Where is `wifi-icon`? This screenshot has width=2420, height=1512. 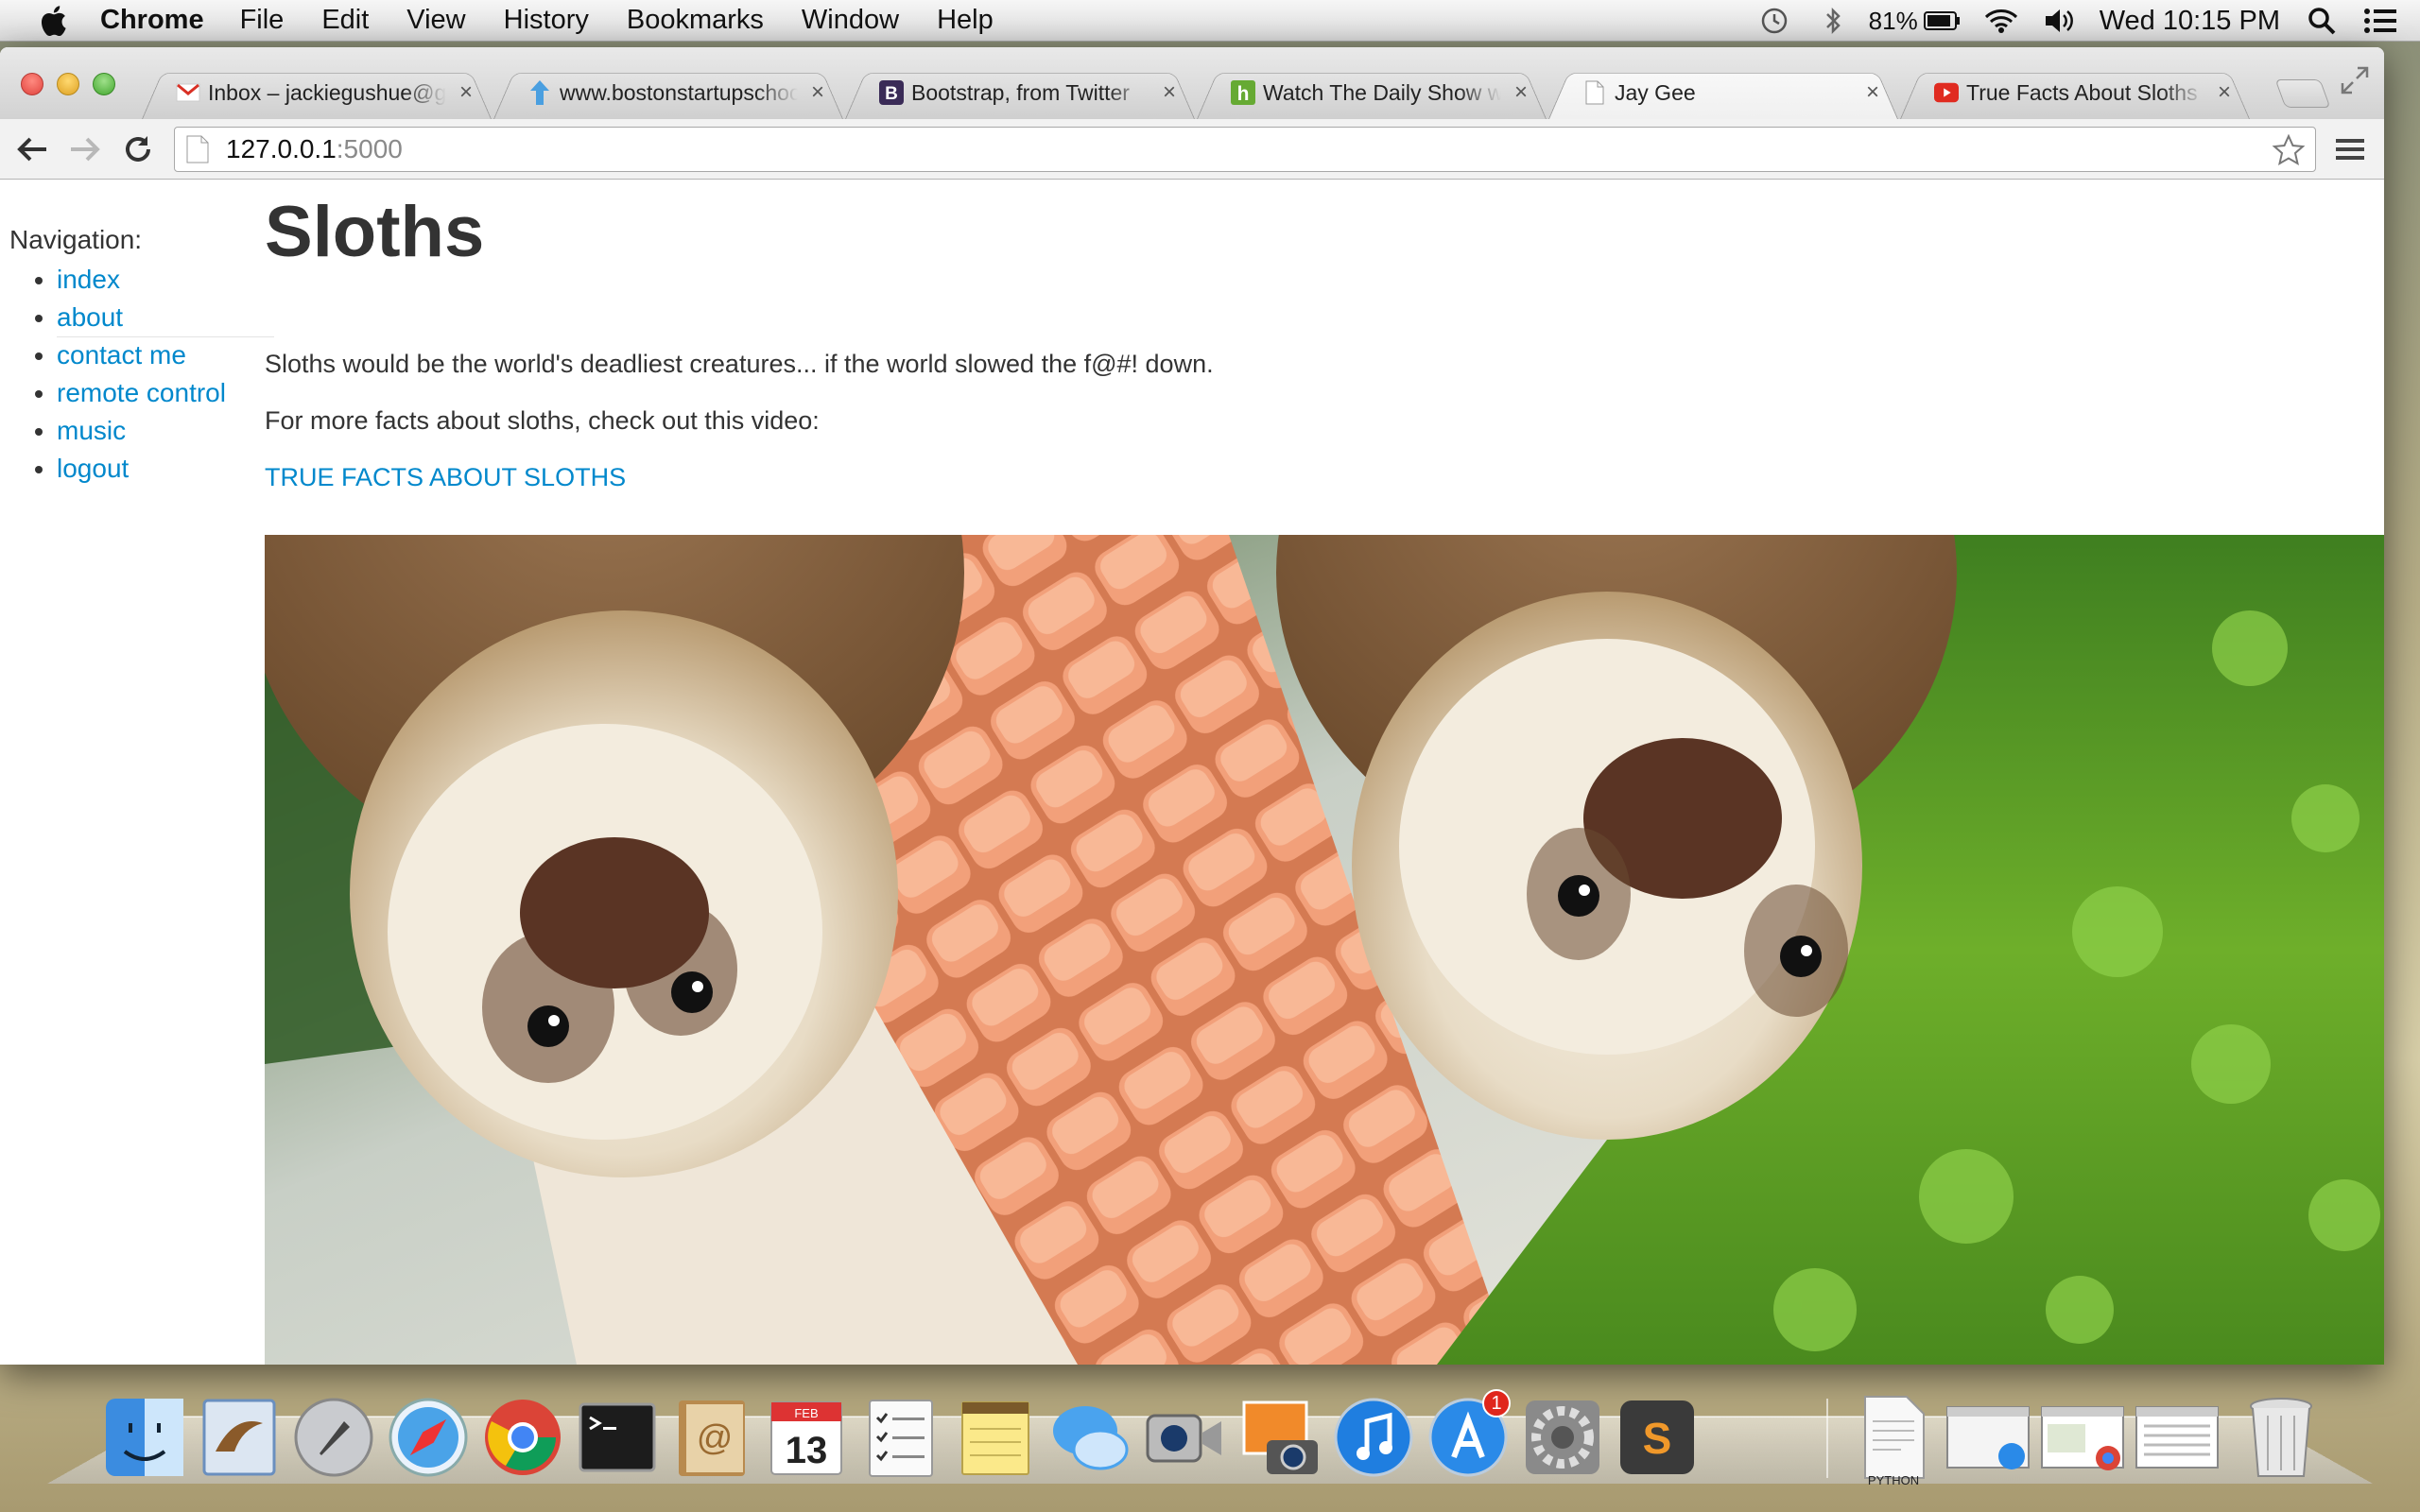
wifi-icon is located at coordinates (2001, 21).